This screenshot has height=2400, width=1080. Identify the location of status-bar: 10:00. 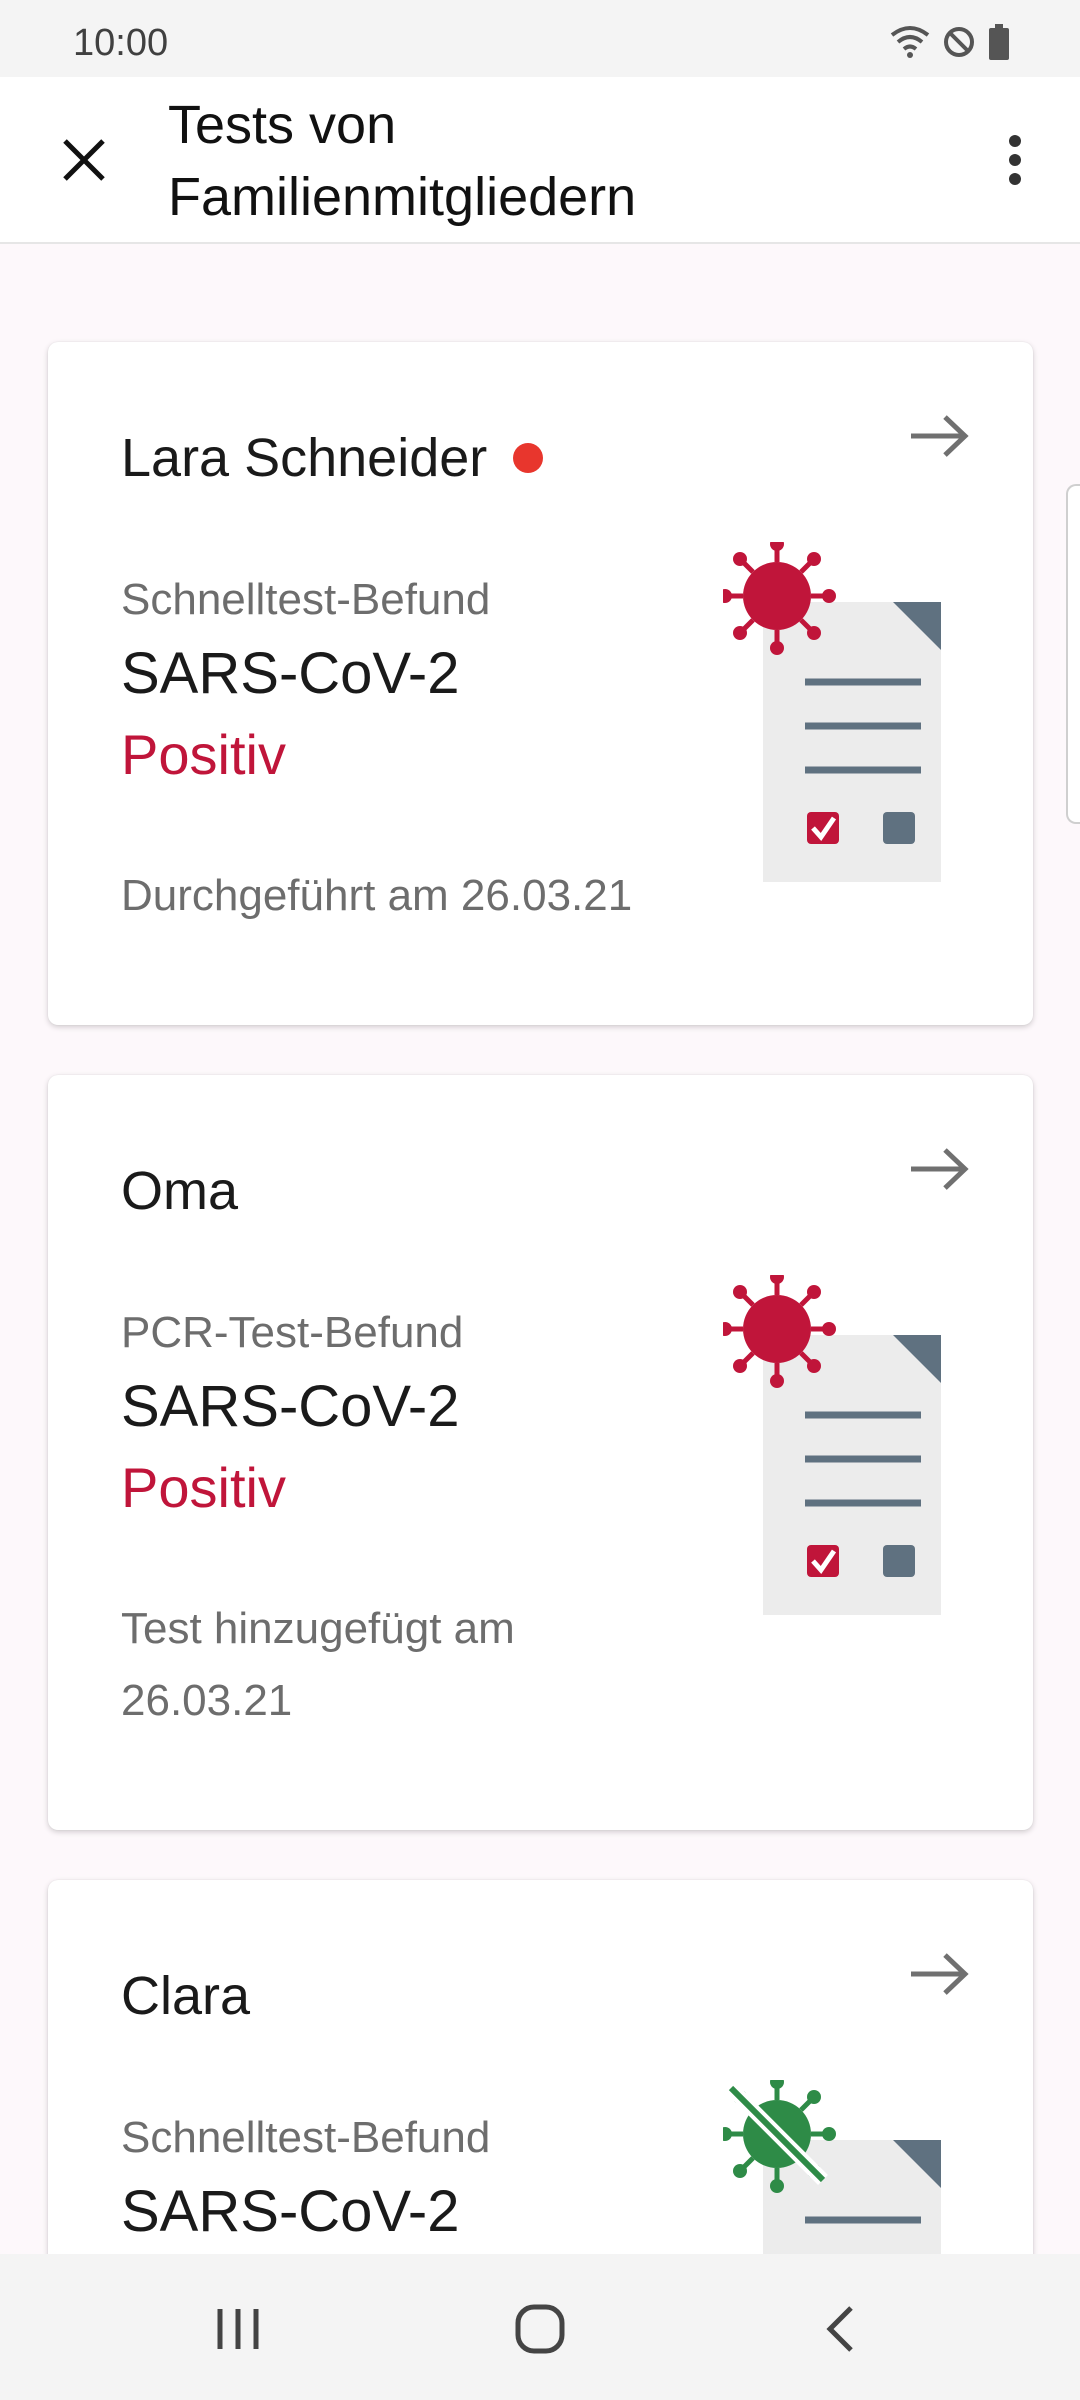
(540, 38).